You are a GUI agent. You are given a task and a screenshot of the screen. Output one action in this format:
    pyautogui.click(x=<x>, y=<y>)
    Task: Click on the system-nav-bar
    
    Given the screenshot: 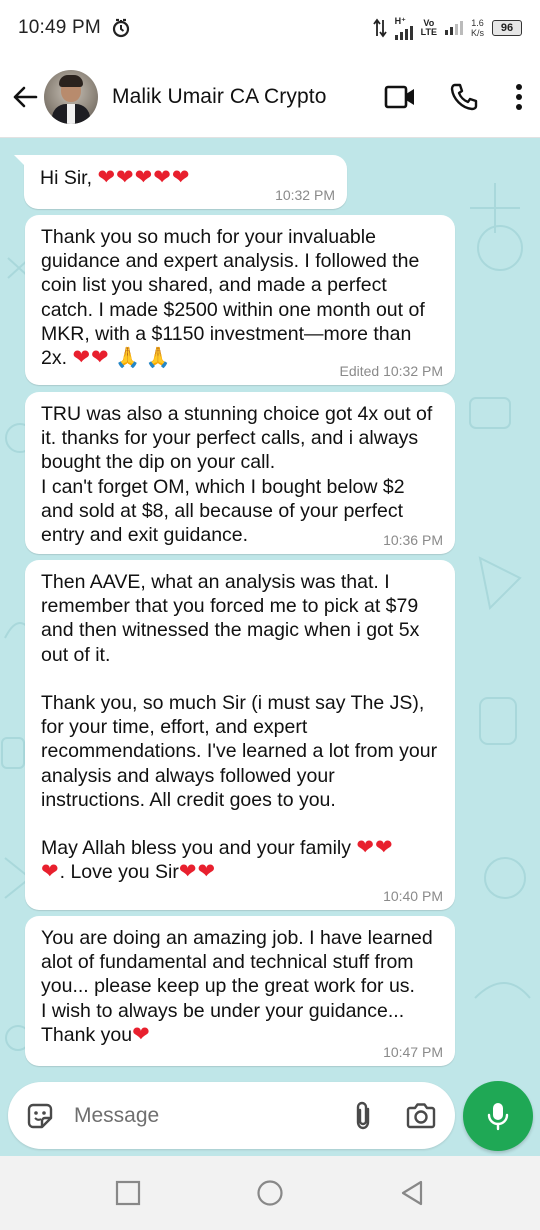 What is the action you would take?
    pyautogui.click(x=270, y=1193)
    